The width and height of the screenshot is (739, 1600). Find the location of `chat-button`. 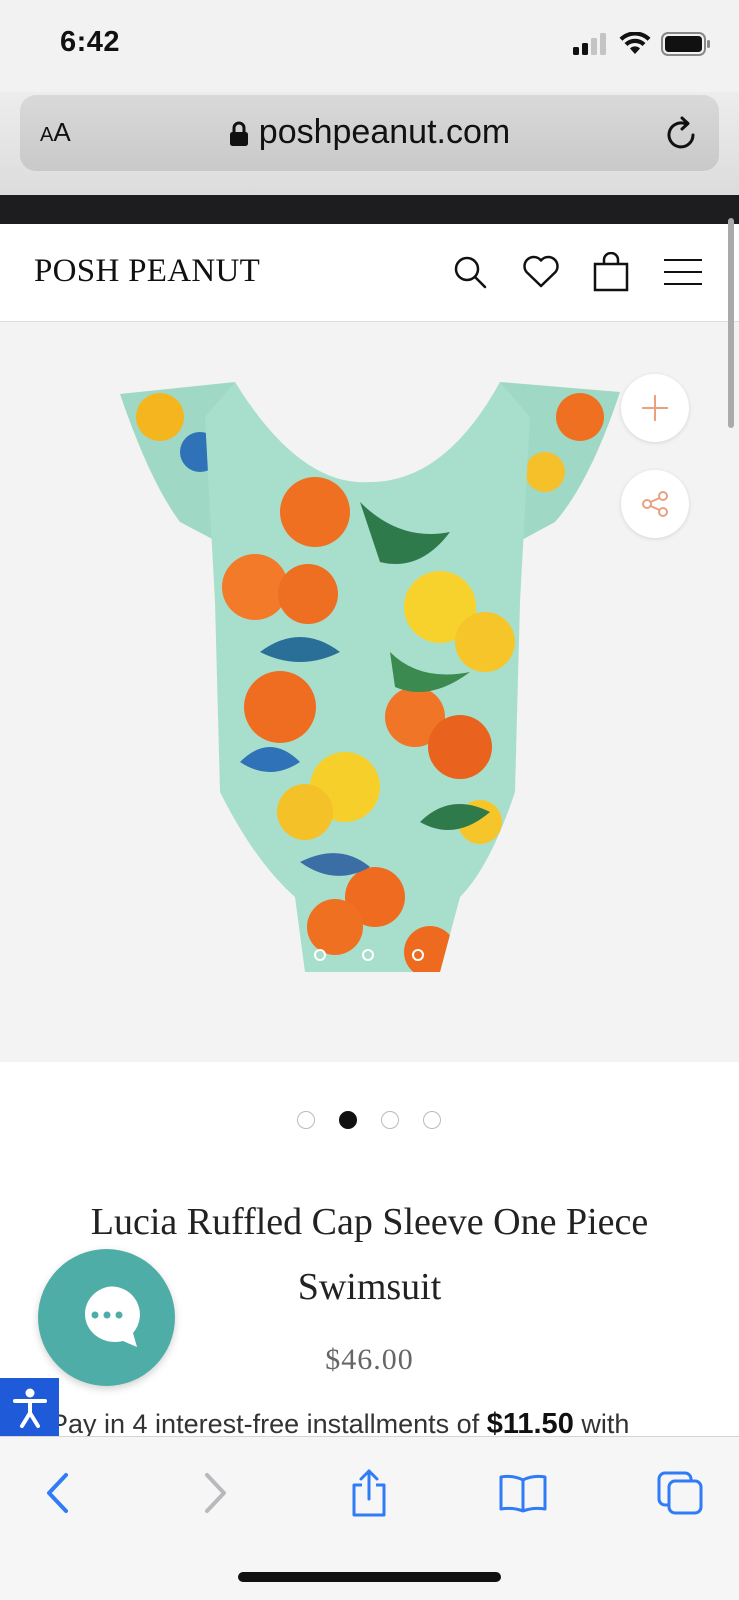

chat-button is located at coordinates (106, 1317).